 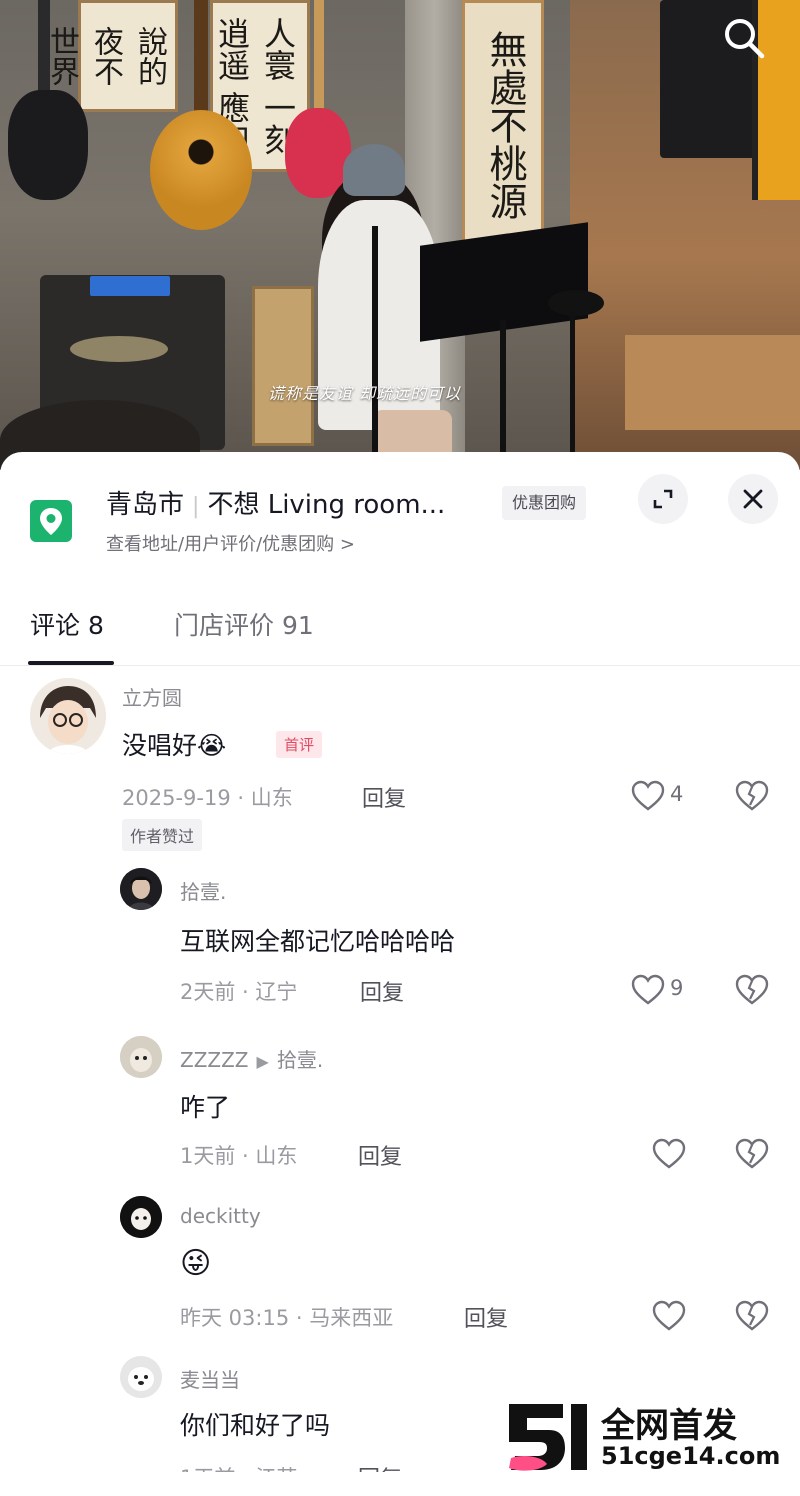 What do you see at coordinates (162, 835) in the screenshot?
I see `author-liked-badge: 作者赞过` at bounding box center [162, 835].